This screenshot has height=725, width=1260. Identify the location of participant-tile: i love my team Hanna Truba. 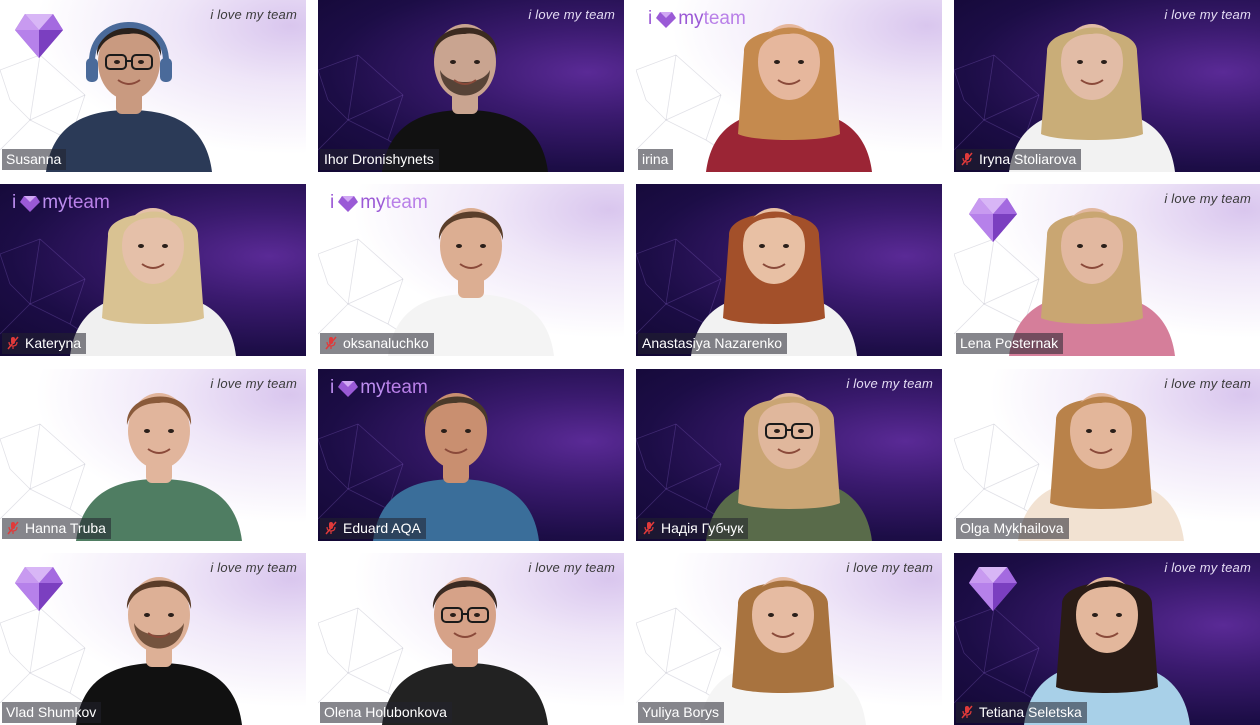
(153, 455).